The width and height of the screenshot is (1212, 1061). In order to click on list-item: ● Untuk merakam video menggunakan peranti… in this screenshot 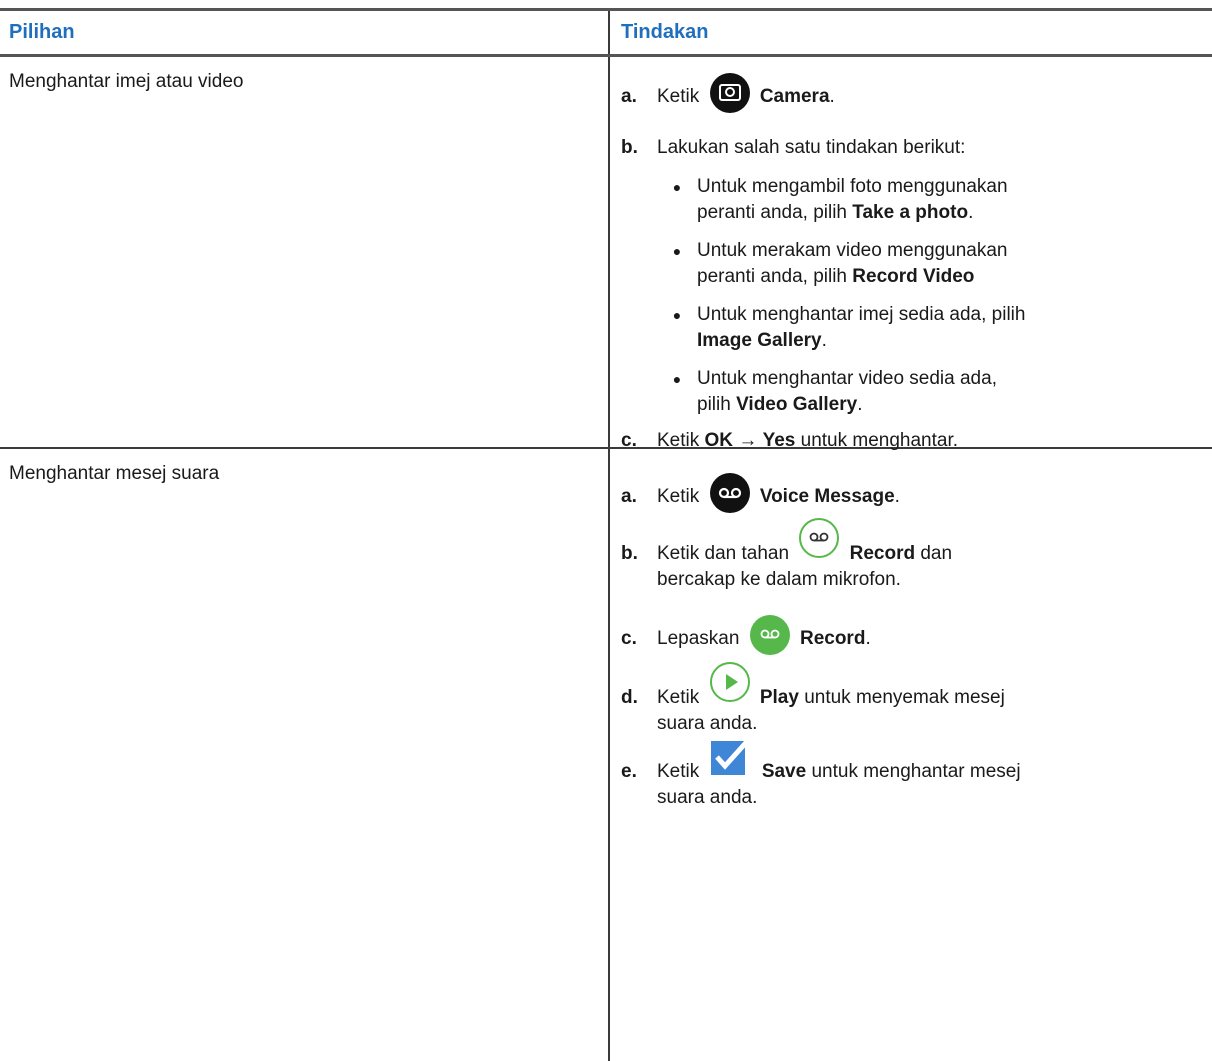, I will do `click(934, 264)`.